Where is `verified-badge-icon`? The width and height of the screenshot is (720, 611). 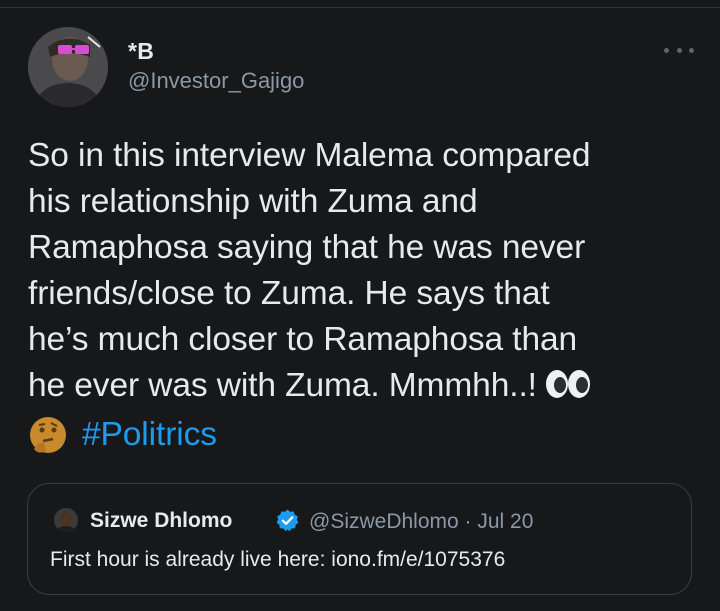 verified-badge-icon is located at coordinates (287, 520).